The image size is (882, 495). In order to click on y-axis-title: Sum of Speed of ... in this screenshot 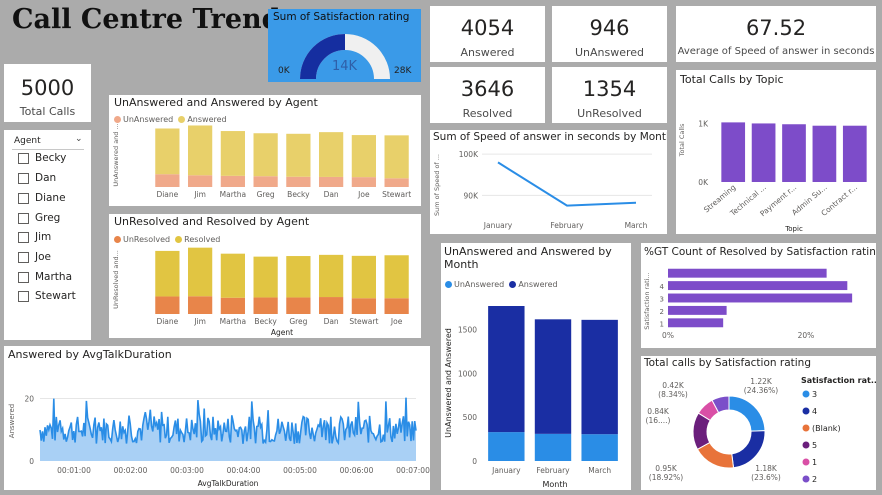, I will do `click(437, 185)`.